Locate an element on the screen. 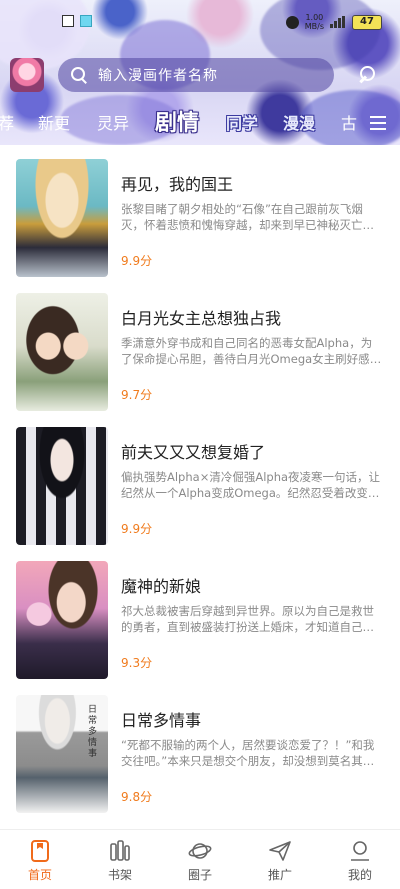 The width and height of the screenshot is (400, 889). status-left is located at coordinates (77, 21).